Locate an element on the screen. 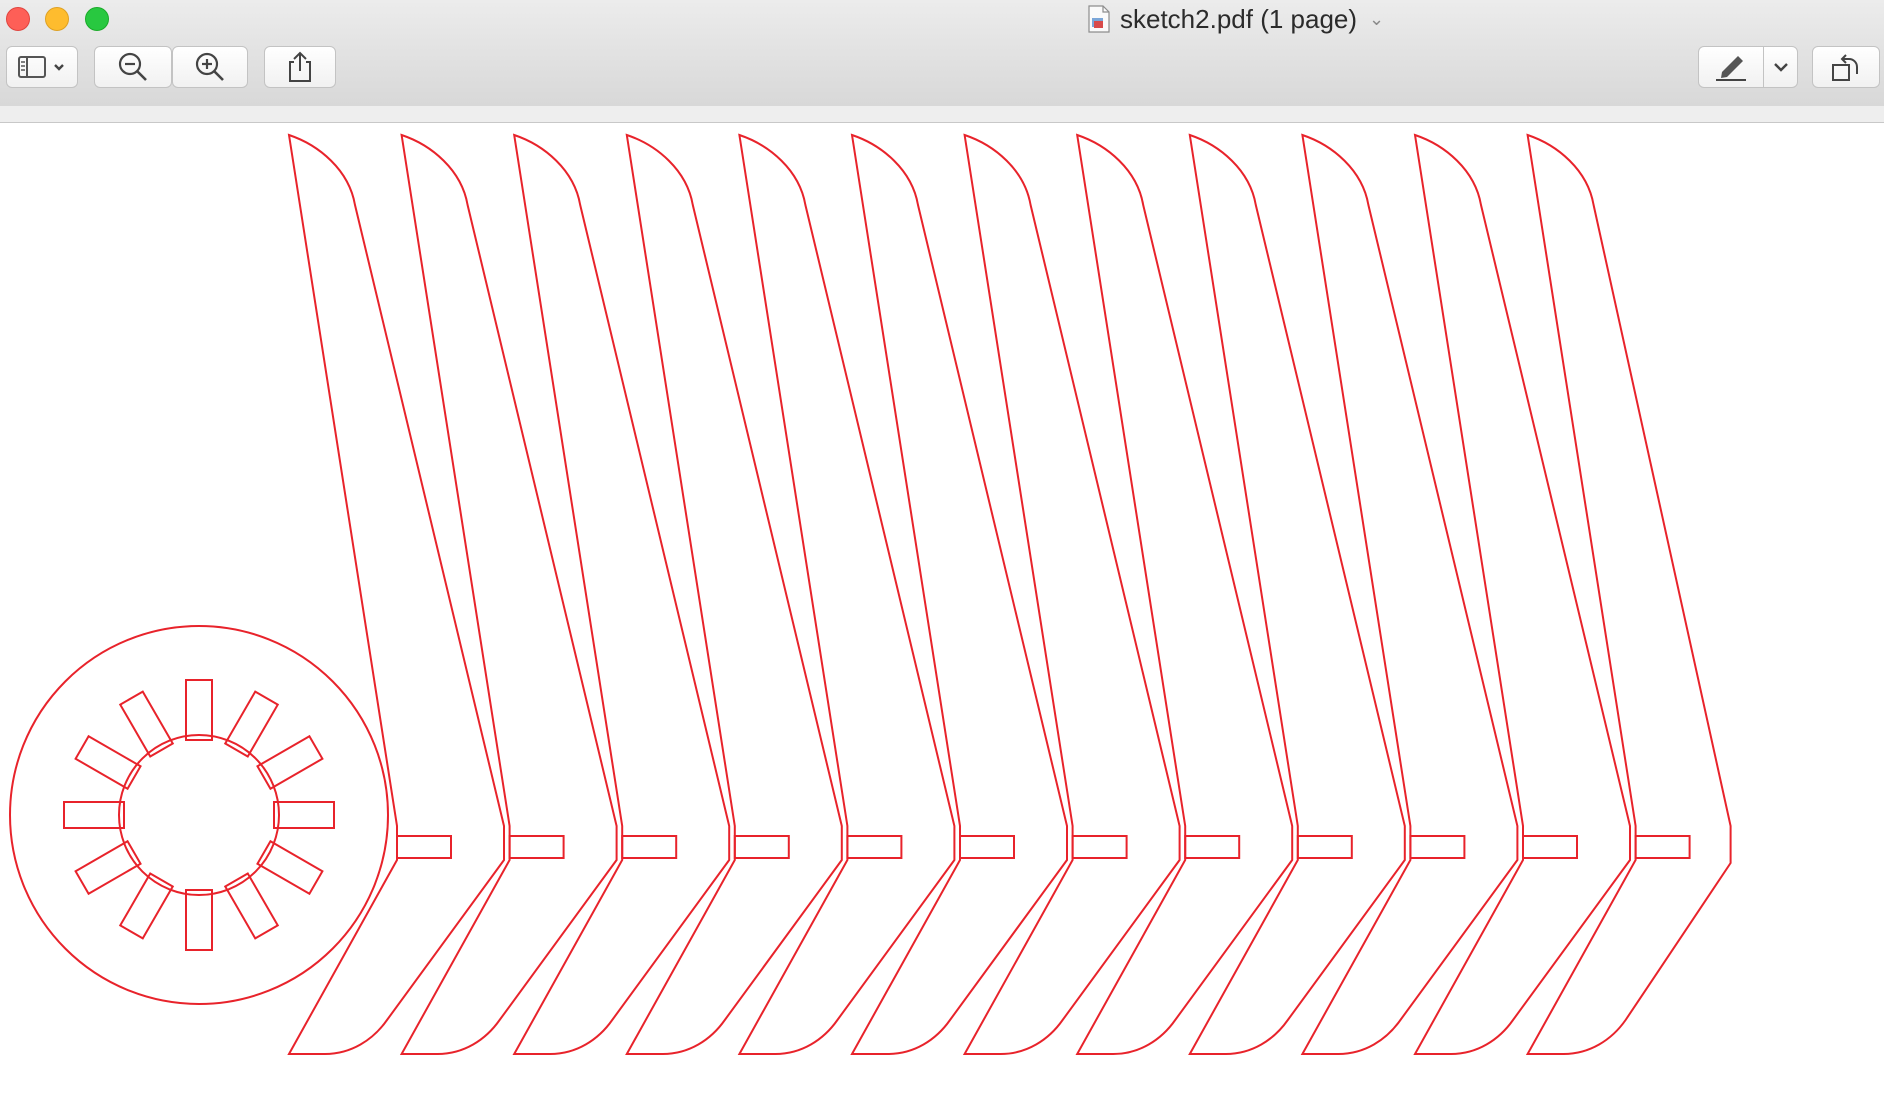  rotate-icon is located at coordinates (1845, 67).